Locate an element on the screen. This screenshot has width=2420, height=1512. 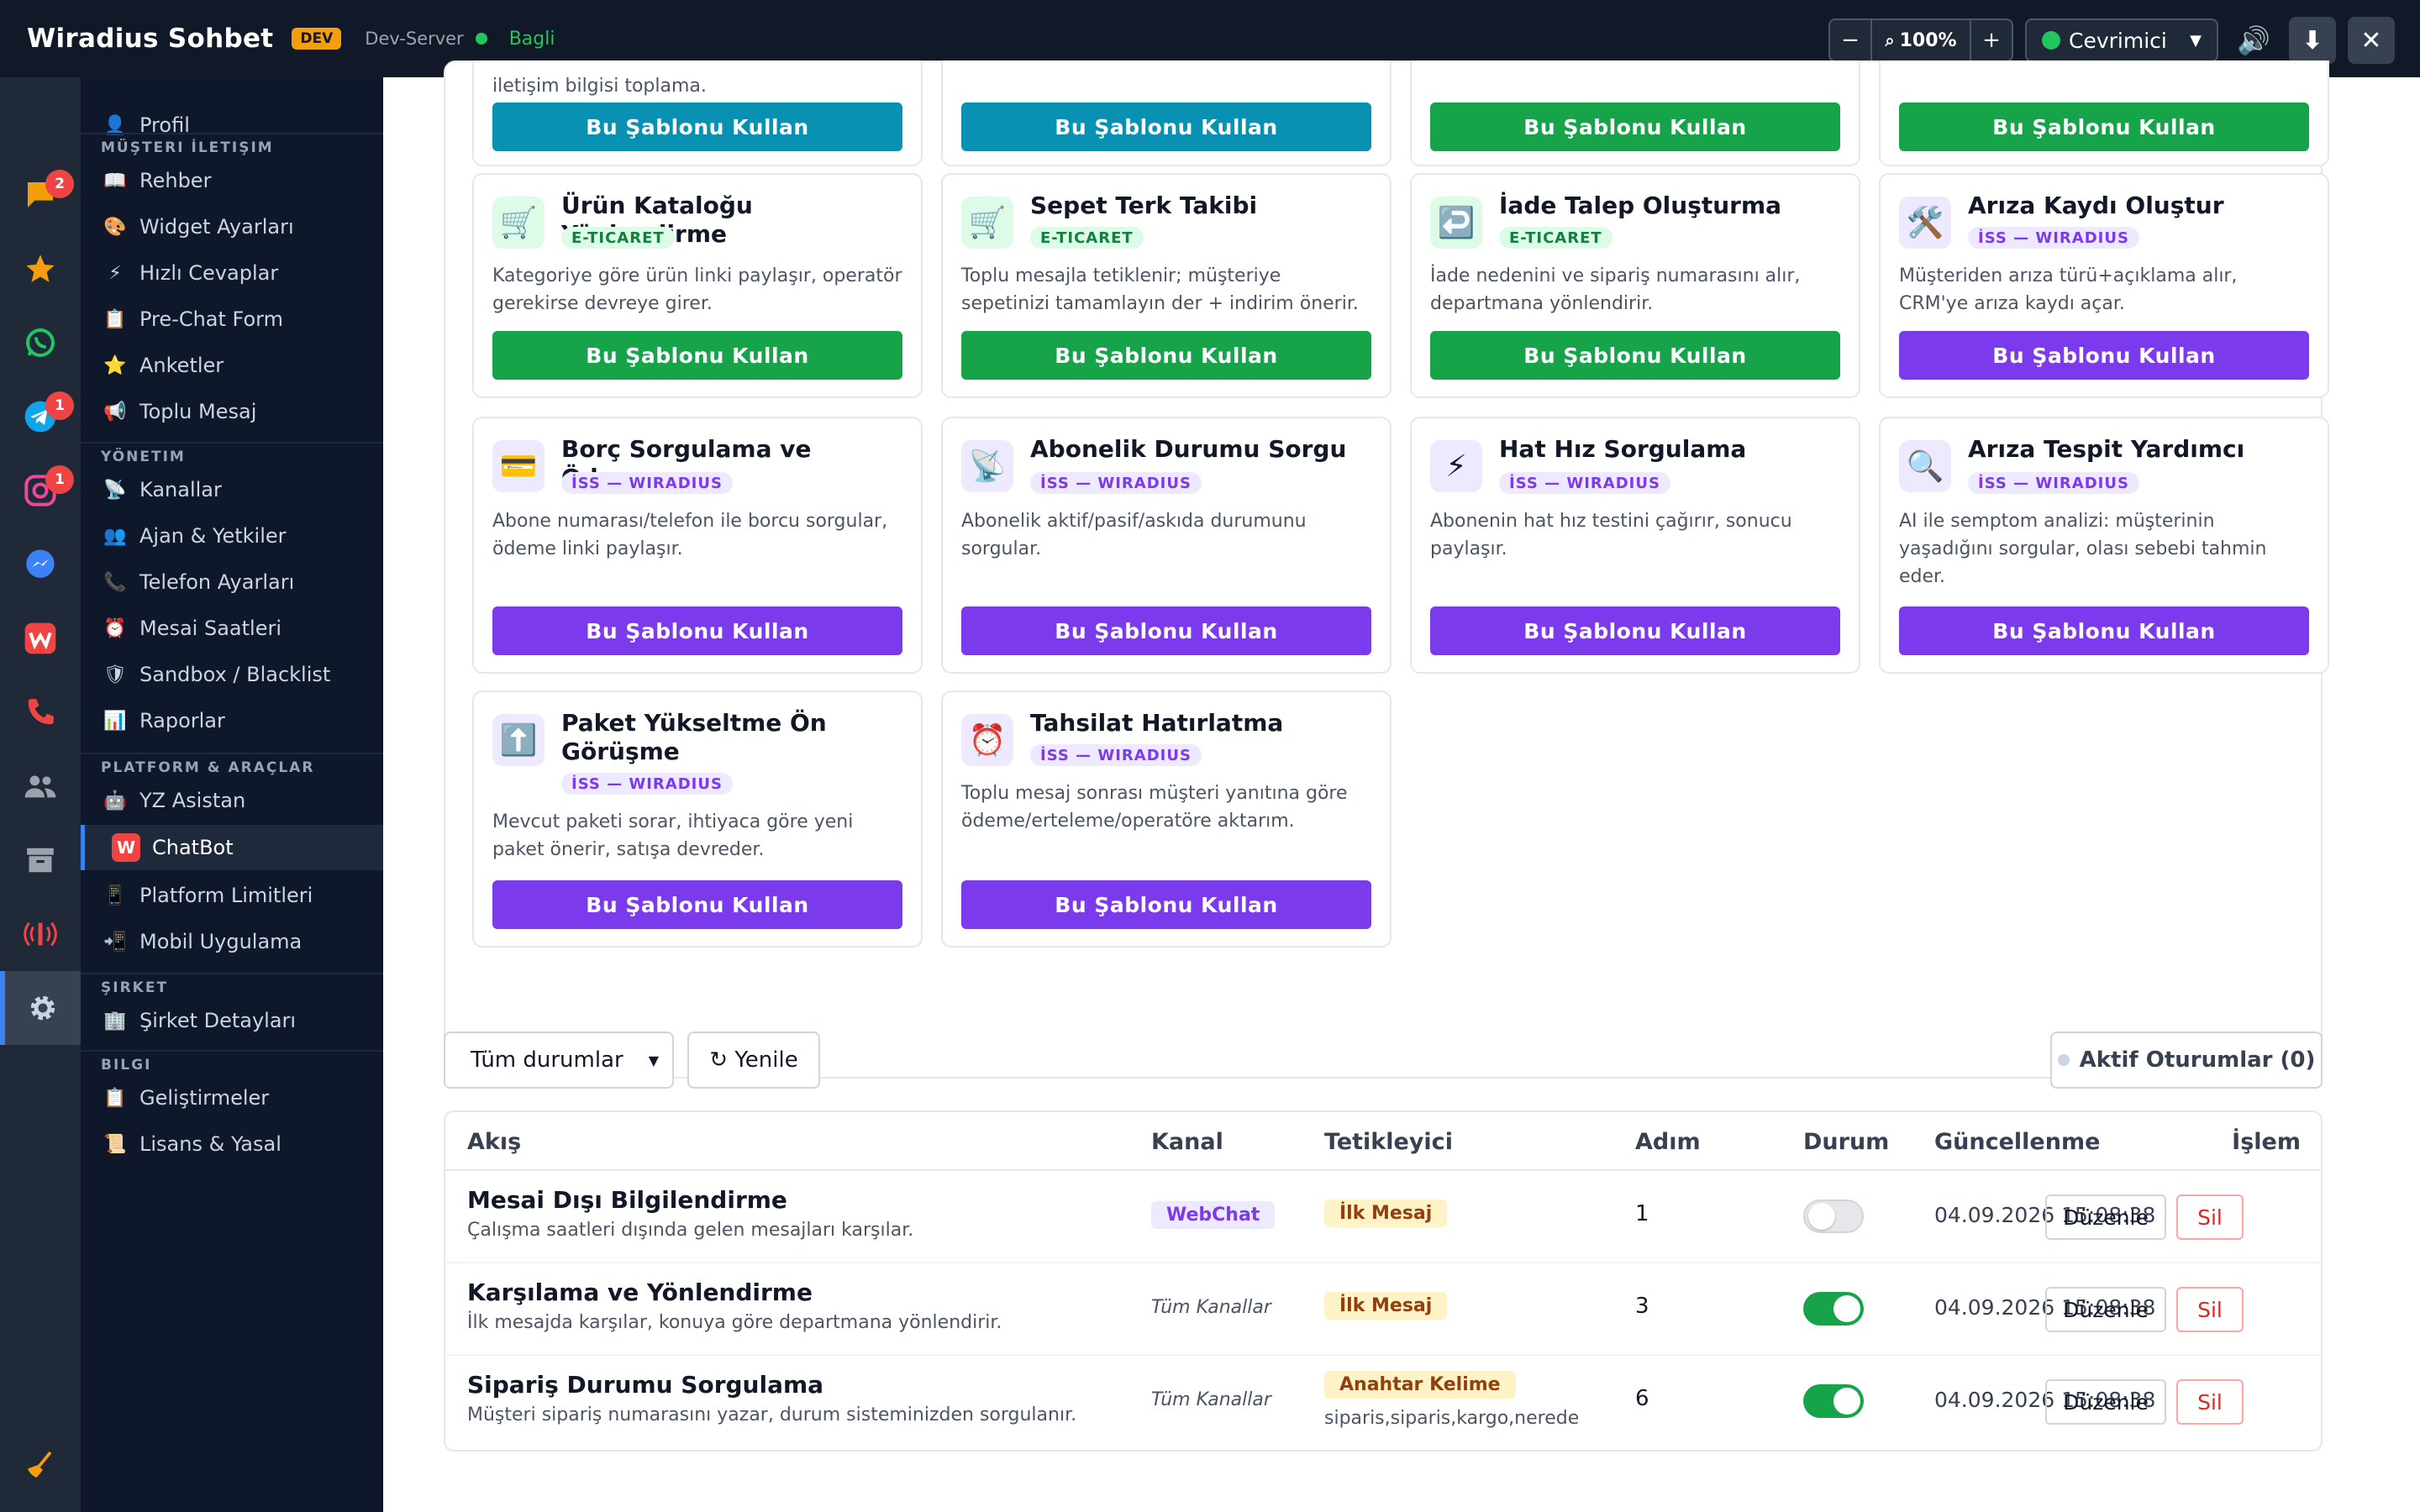
broom-icon is located at coordinates (40, 1464).